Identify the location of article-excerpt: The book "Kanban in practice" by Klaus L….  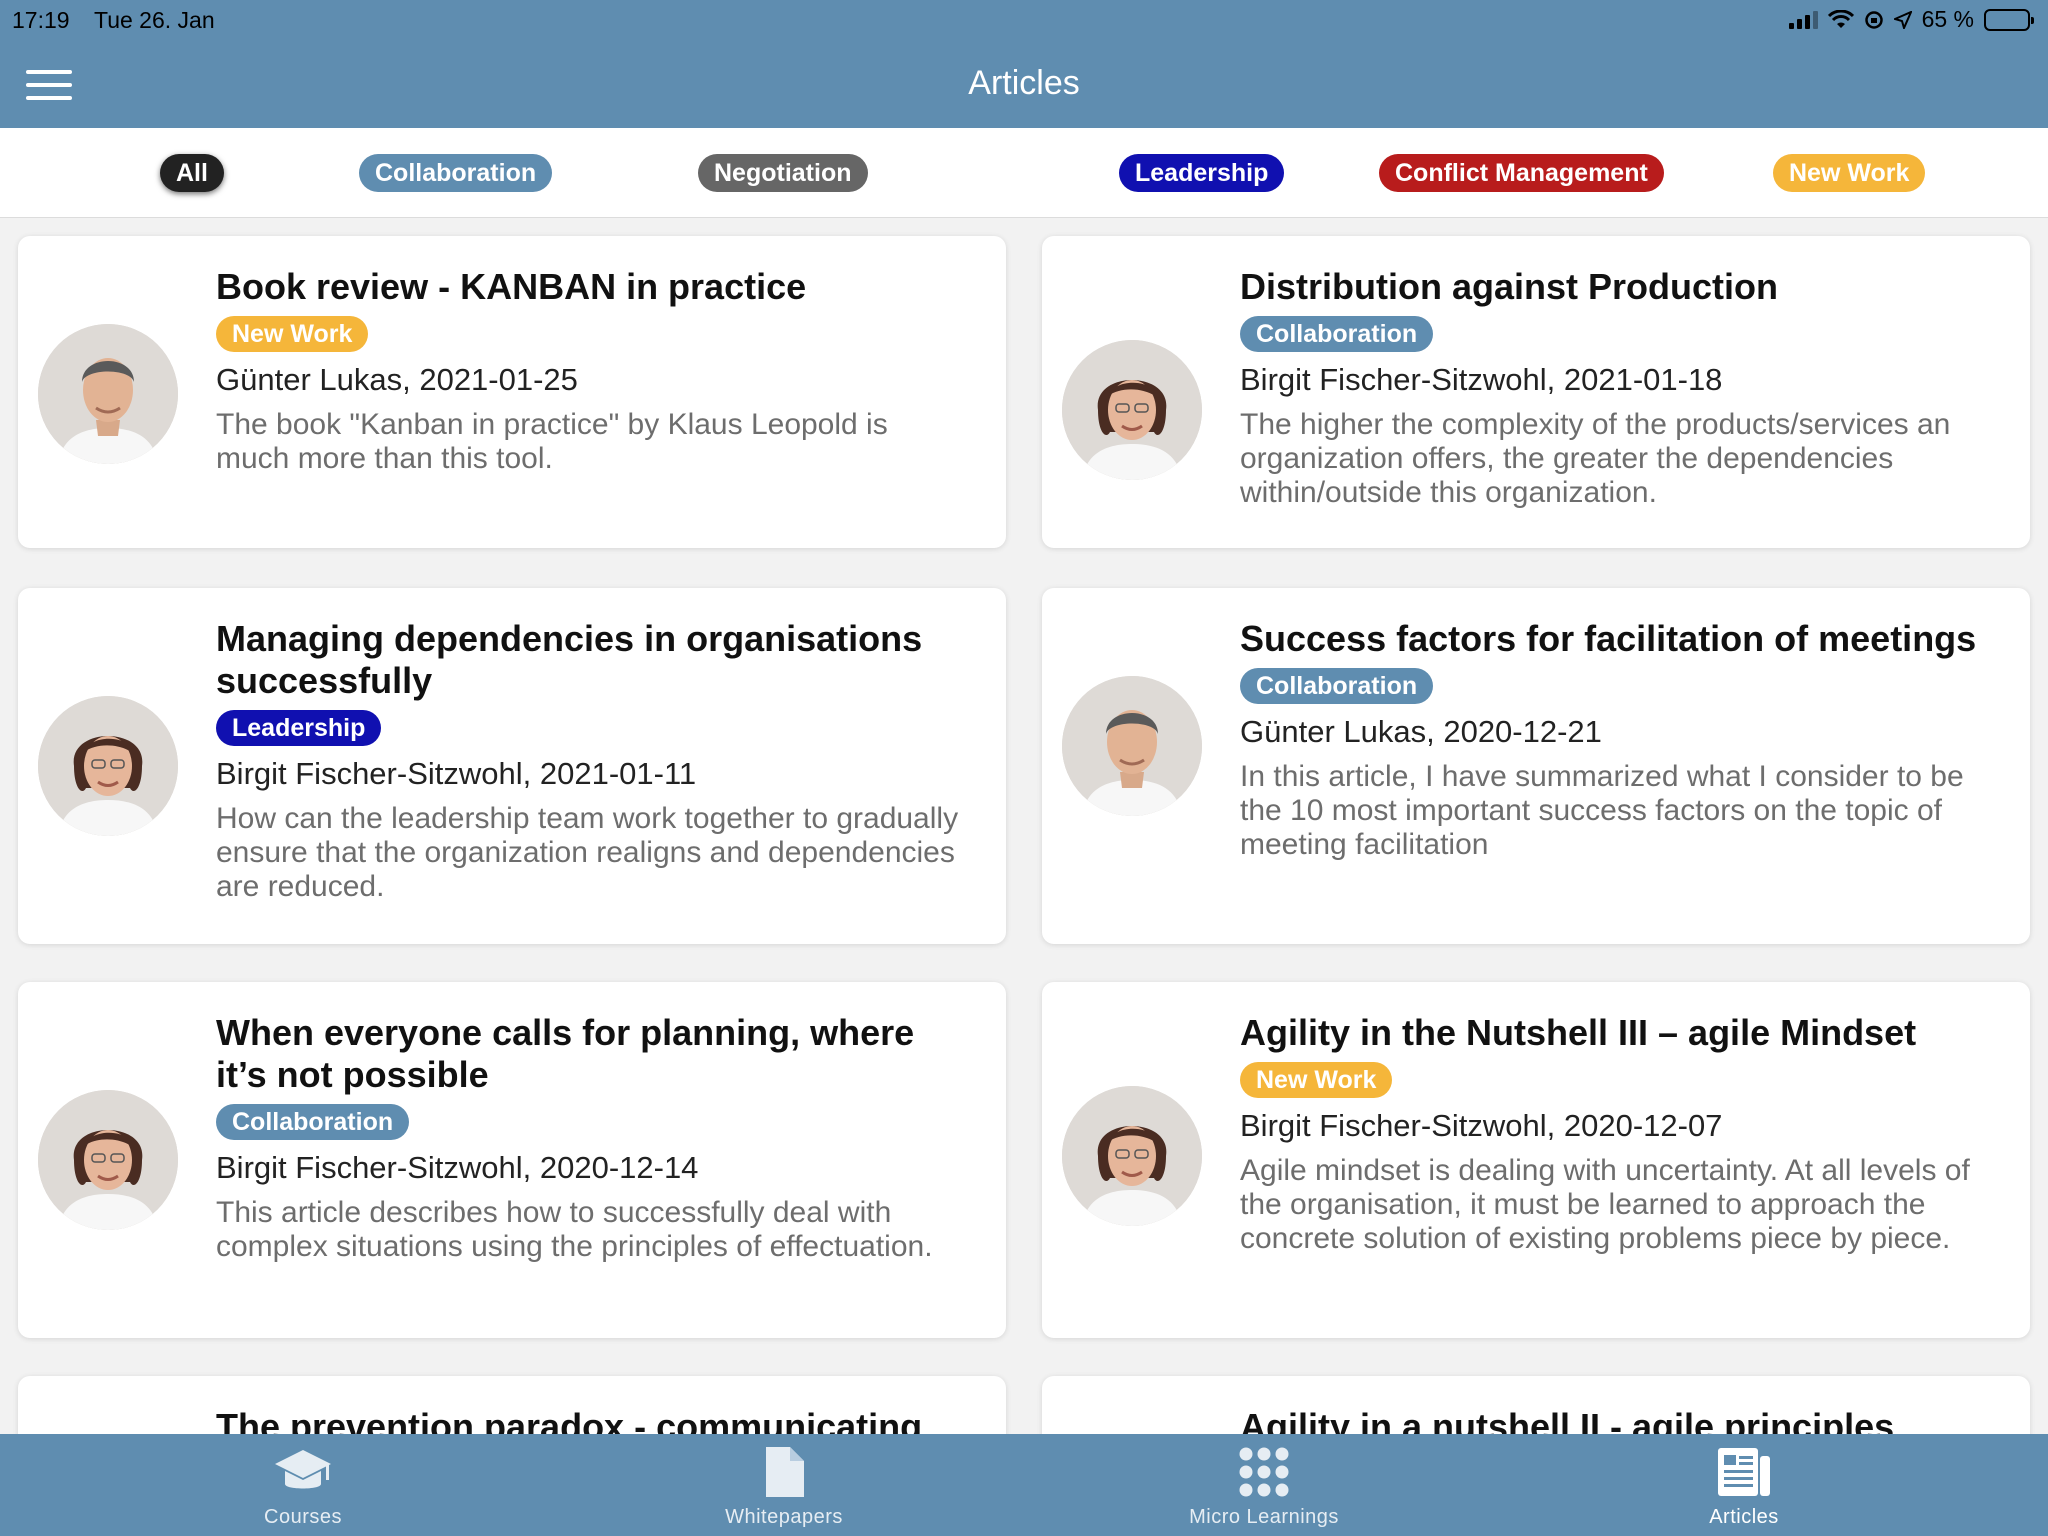
(552, 441).